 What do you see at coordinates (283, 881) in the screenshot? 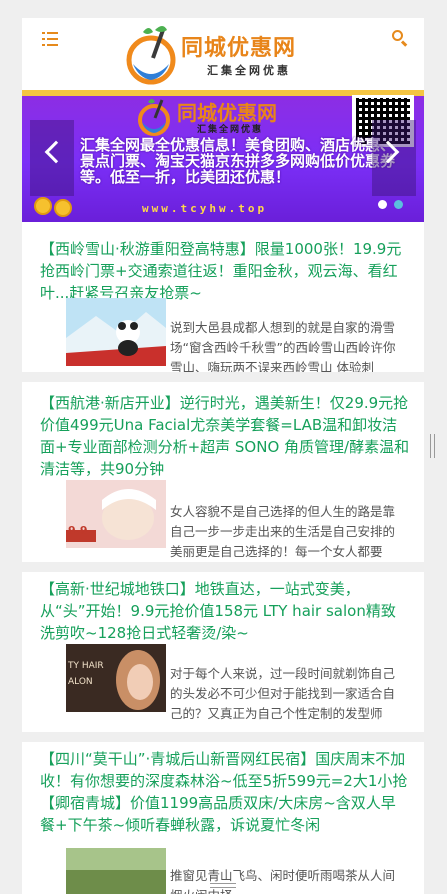
I see `article-summary: 推窗见青山飞鸟、闲时便听雨喝茶从人间烟火闹中择一` at bounding box center [283, 881].